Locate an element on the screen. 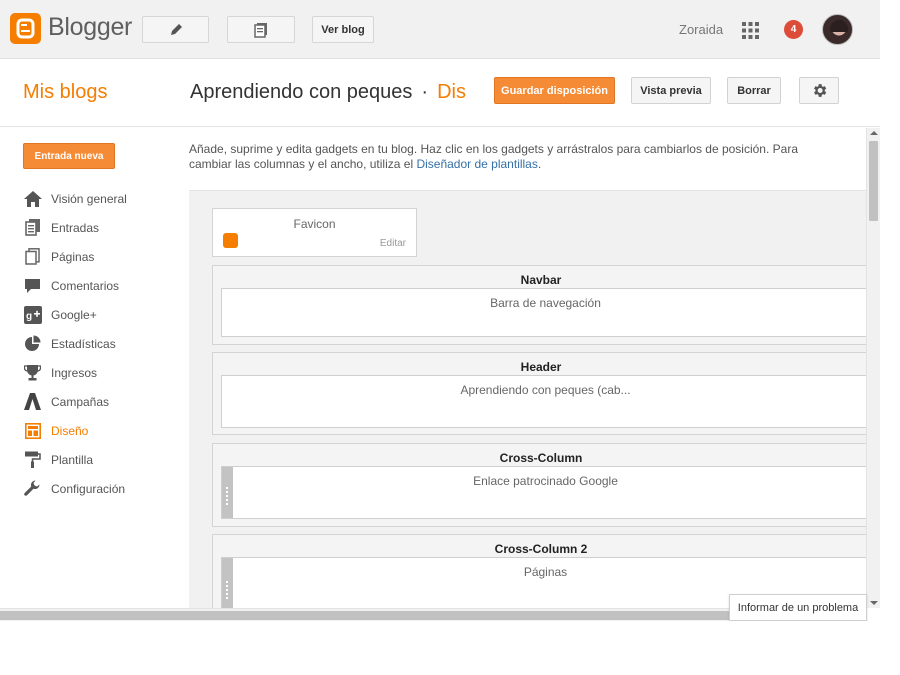 This screenshot has width=900, height=675. sidebar-item-label: Estadísticas is located at coordinates (83, 343).